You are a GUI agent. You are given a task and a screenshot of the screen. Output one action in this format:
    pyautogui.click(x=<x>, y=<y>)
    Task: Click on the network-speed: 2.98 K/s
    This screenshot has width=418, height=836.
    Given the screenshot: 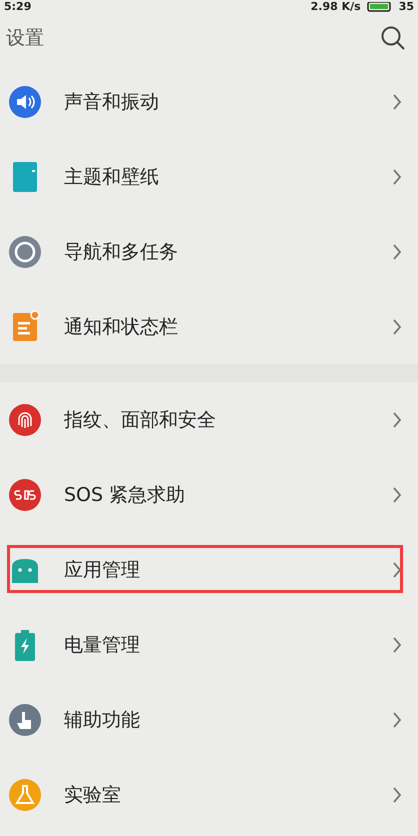 What is the action you would take?
    pyautogui.click(x=335, y=6)
    